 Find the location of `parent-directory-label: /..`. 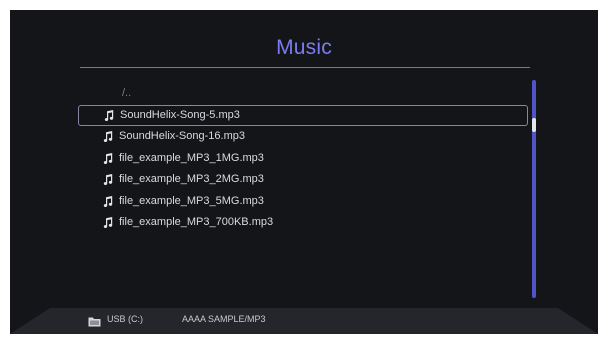

parent-directory-label: /.. is located at coordinates (127, 93).